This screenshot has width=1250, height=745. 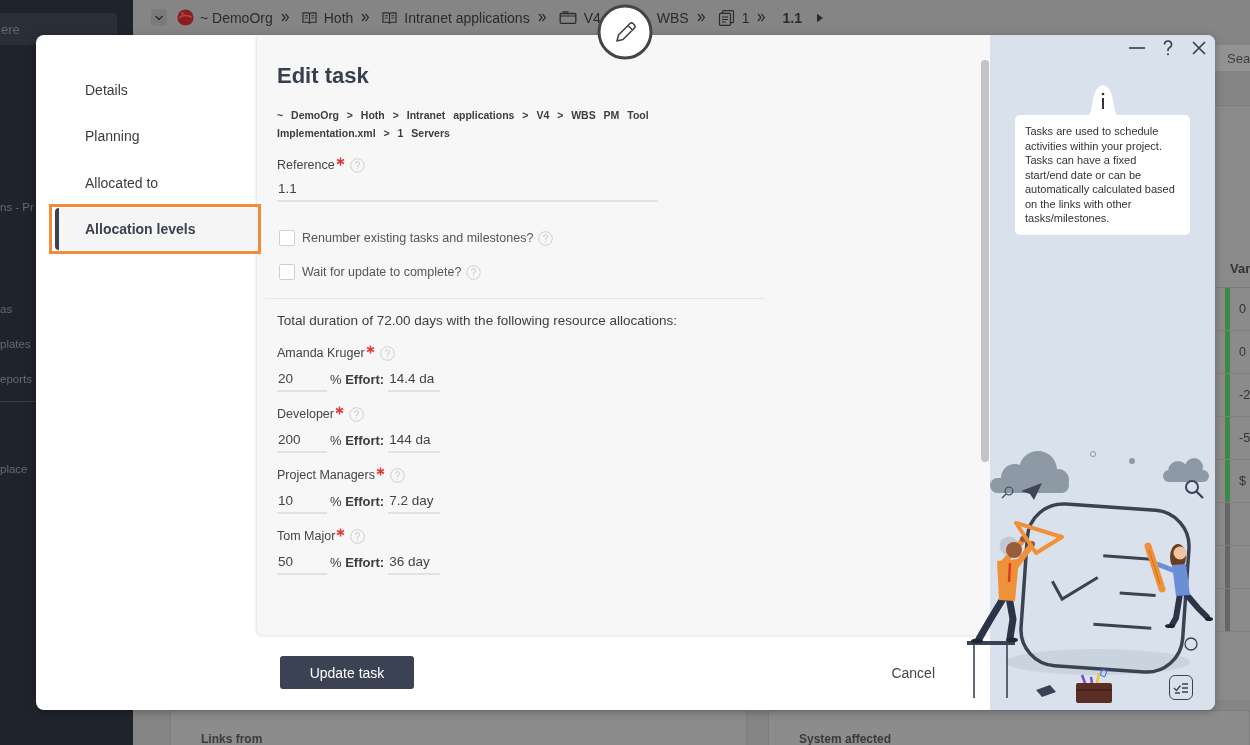 What do you see at coordinates (1244, 395) in the screenshot?
I see `table-cell: -2` at bounding box center [1244, 395].